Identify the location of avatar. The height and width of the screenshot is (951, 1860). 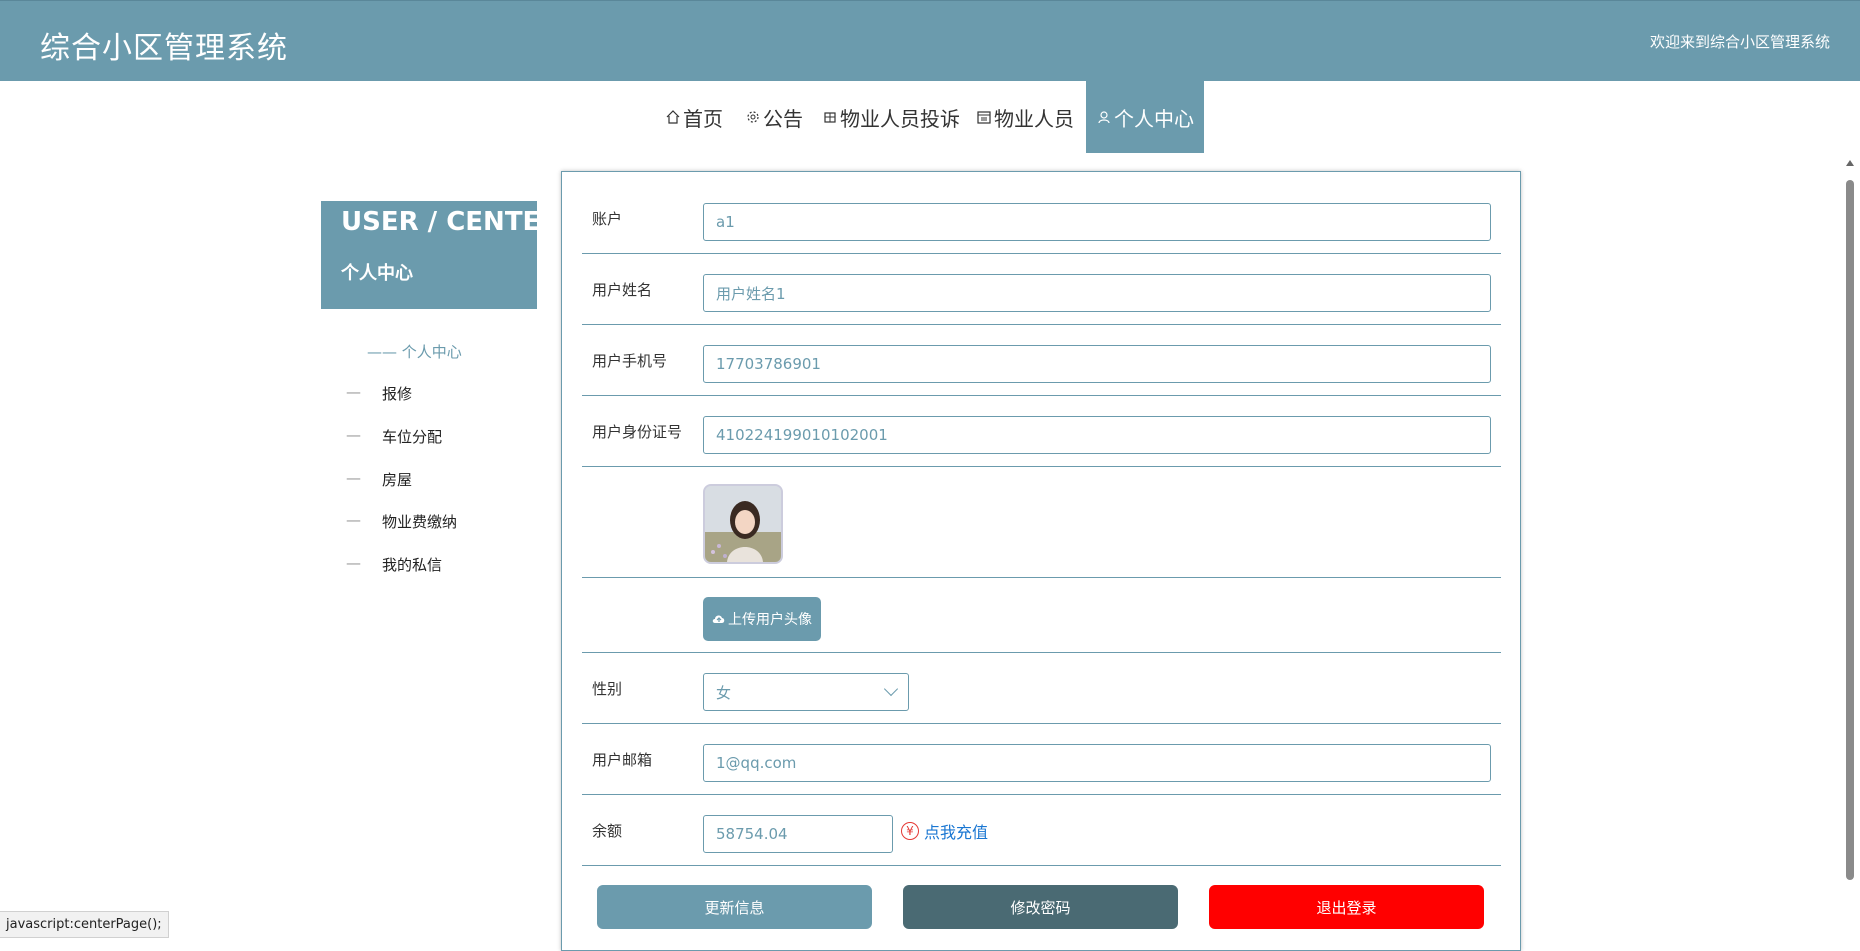
(743, 524).